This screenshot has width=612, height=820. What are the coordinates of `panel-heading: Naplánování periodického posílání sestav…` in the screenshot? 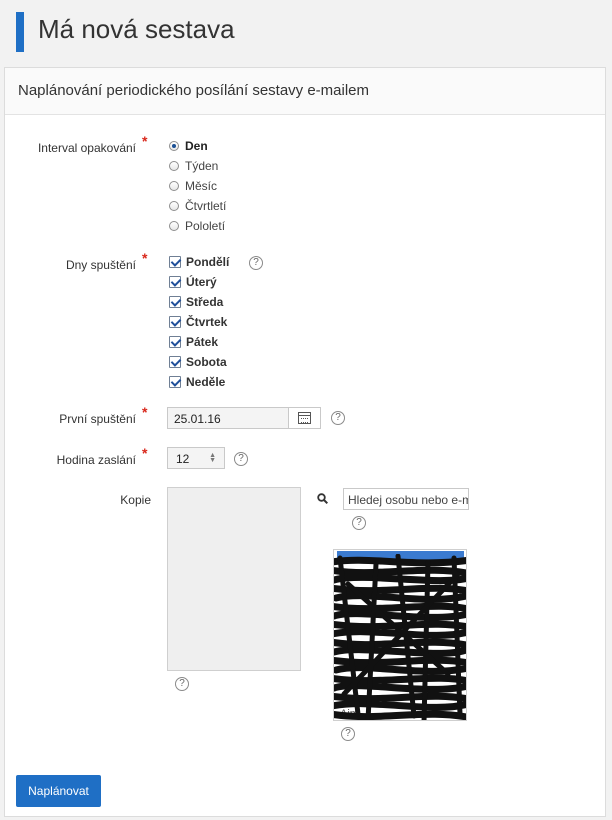 It's located at (305, 91).